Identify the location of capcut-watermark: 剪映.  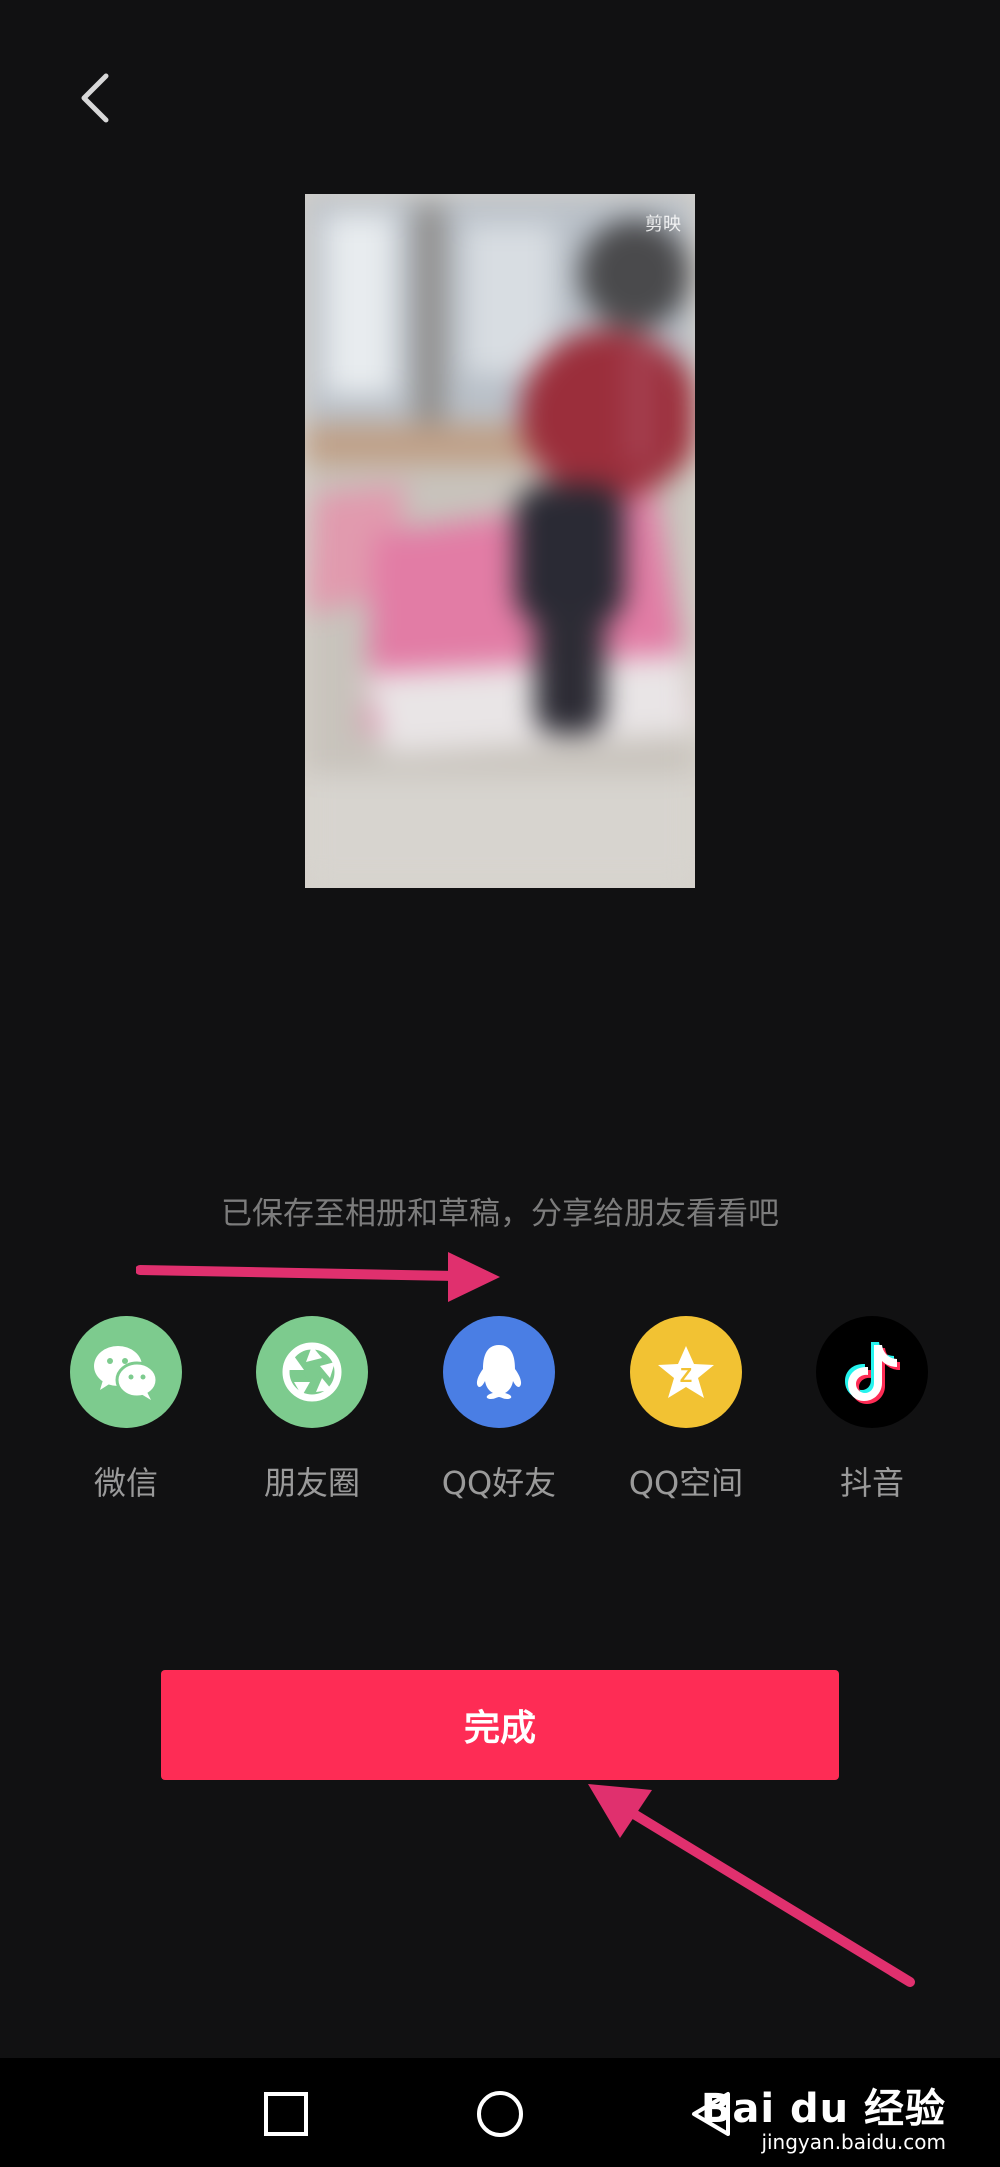
(663, 224).